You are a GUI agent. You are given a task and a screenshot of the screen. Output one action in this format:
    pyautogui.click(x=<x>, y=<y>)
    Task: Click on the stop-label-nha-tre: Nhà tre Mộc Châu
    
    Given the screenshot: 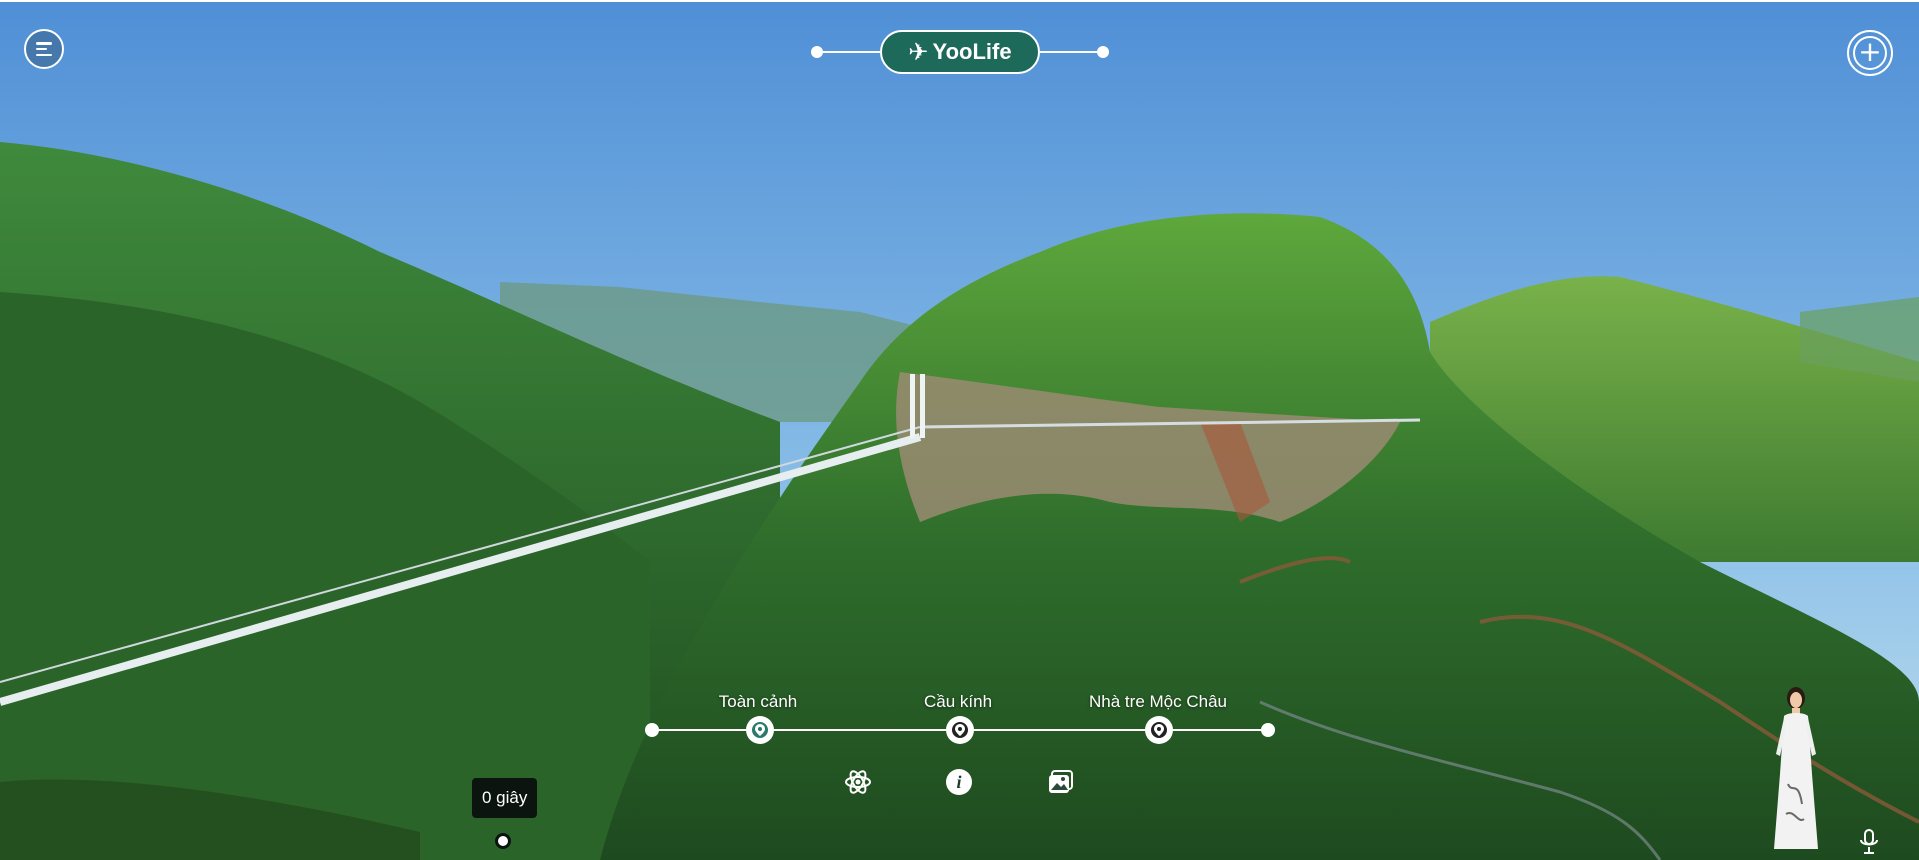 What is the action you would take?
    pyautogui.click(x=1158, y=702)
    